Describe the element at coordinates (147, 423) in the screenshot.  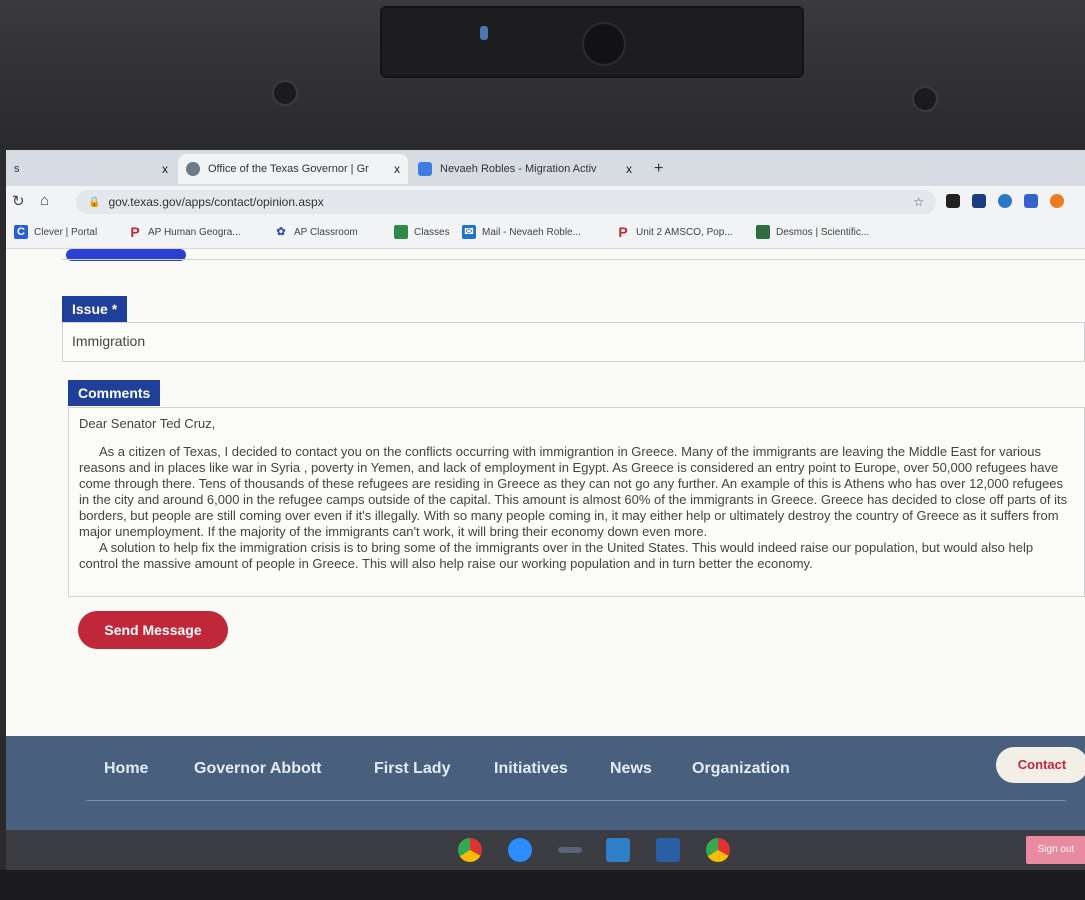
I see `comments-line: Dear Senator Ted Cruz,` at that location.